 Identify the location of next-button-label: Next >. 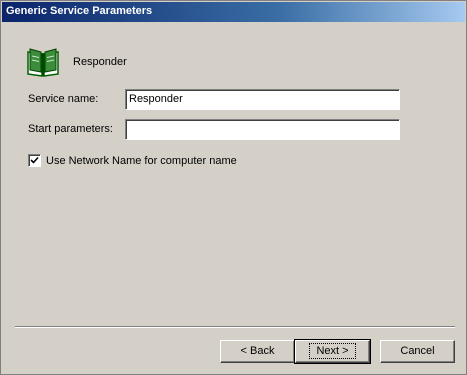
(332, 351).